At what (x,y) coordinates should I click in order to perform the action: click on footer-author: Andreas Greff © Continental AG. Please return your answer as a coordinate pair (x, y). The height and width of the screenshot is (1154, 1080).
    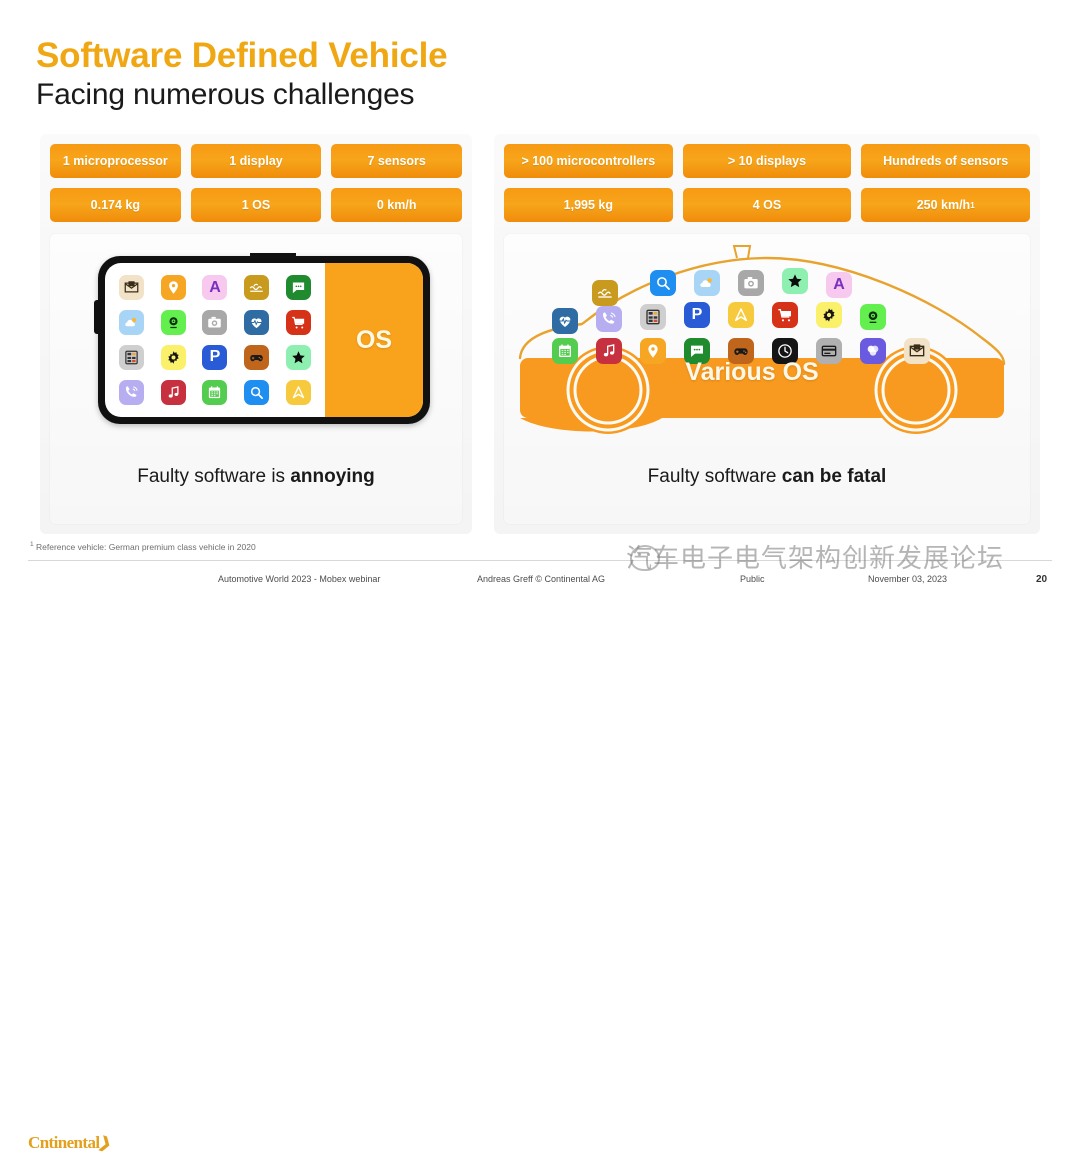
    Looking at the image, I should click on (541, 579).